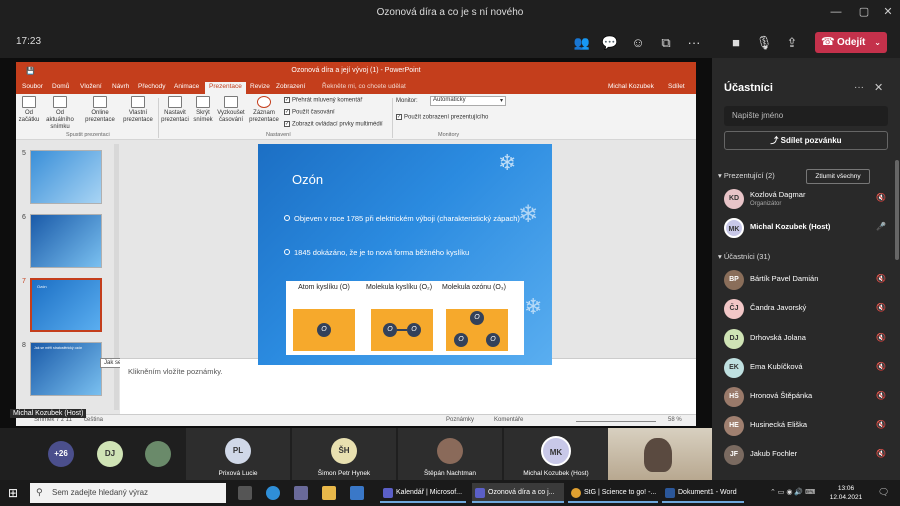 This screenshot has width=900, height=506. What do you see at coordinates (806, 280) in the screenshot?
I see `participant-row: BP Bártík Pavel Damián 🔇` at bounding box center [806, 280].